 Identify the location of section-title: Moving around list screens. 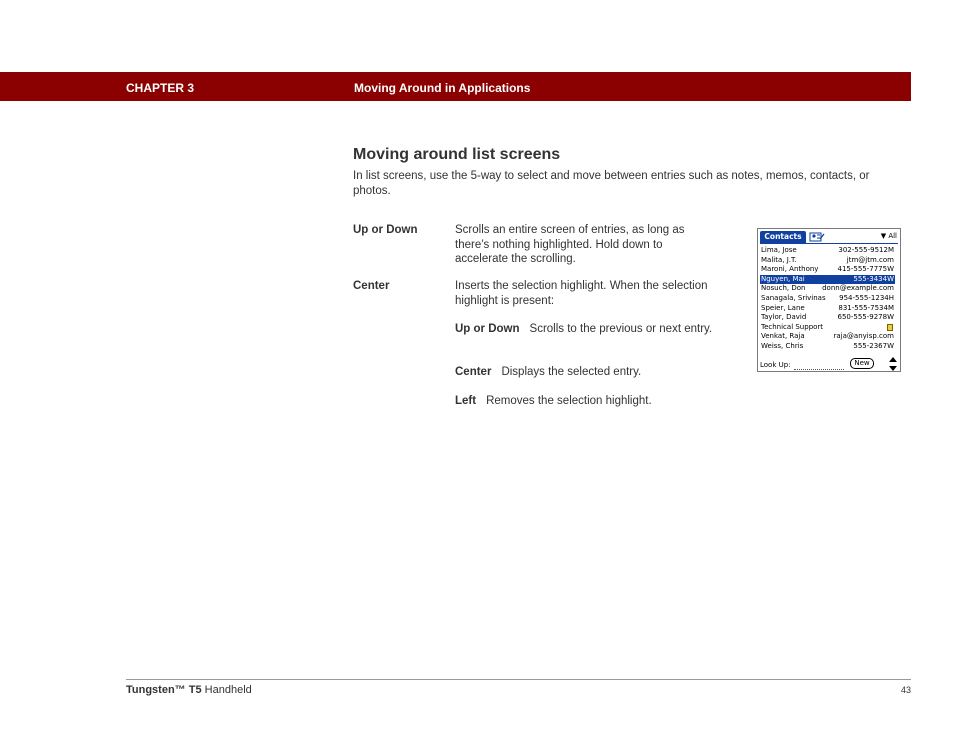
(457, 154).